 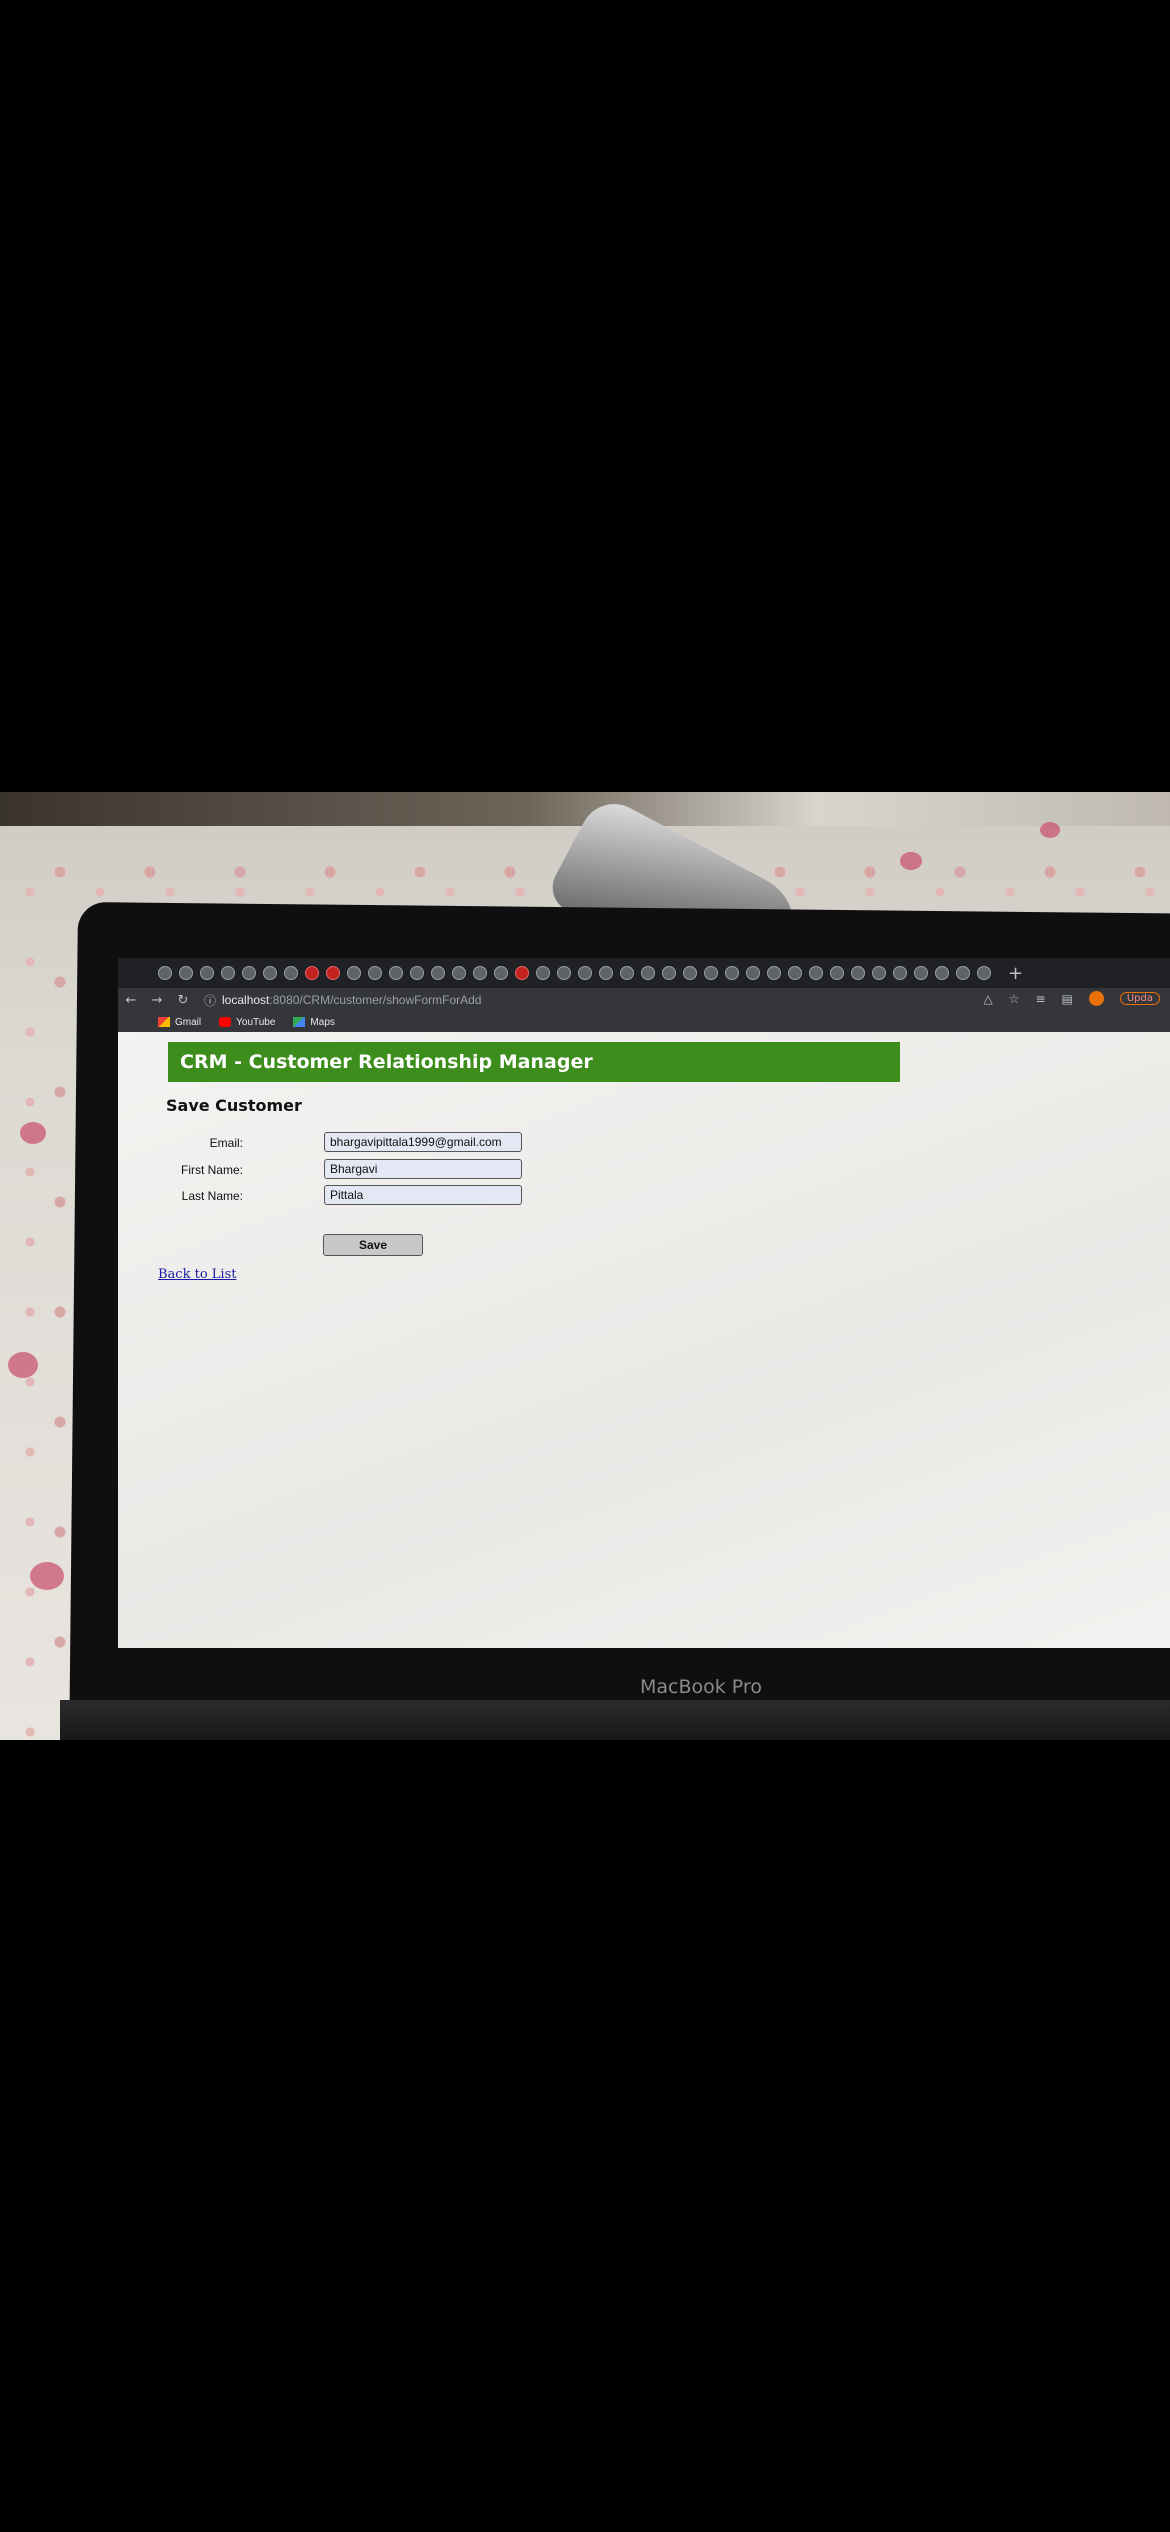 I want to click on gmail-icon, so click(x=164, y=1022).